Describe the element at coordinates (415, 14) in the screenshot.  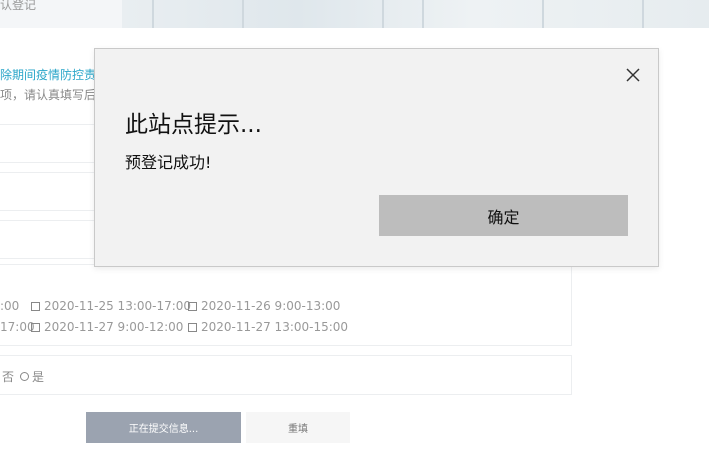
I see `banner-image` at that location.